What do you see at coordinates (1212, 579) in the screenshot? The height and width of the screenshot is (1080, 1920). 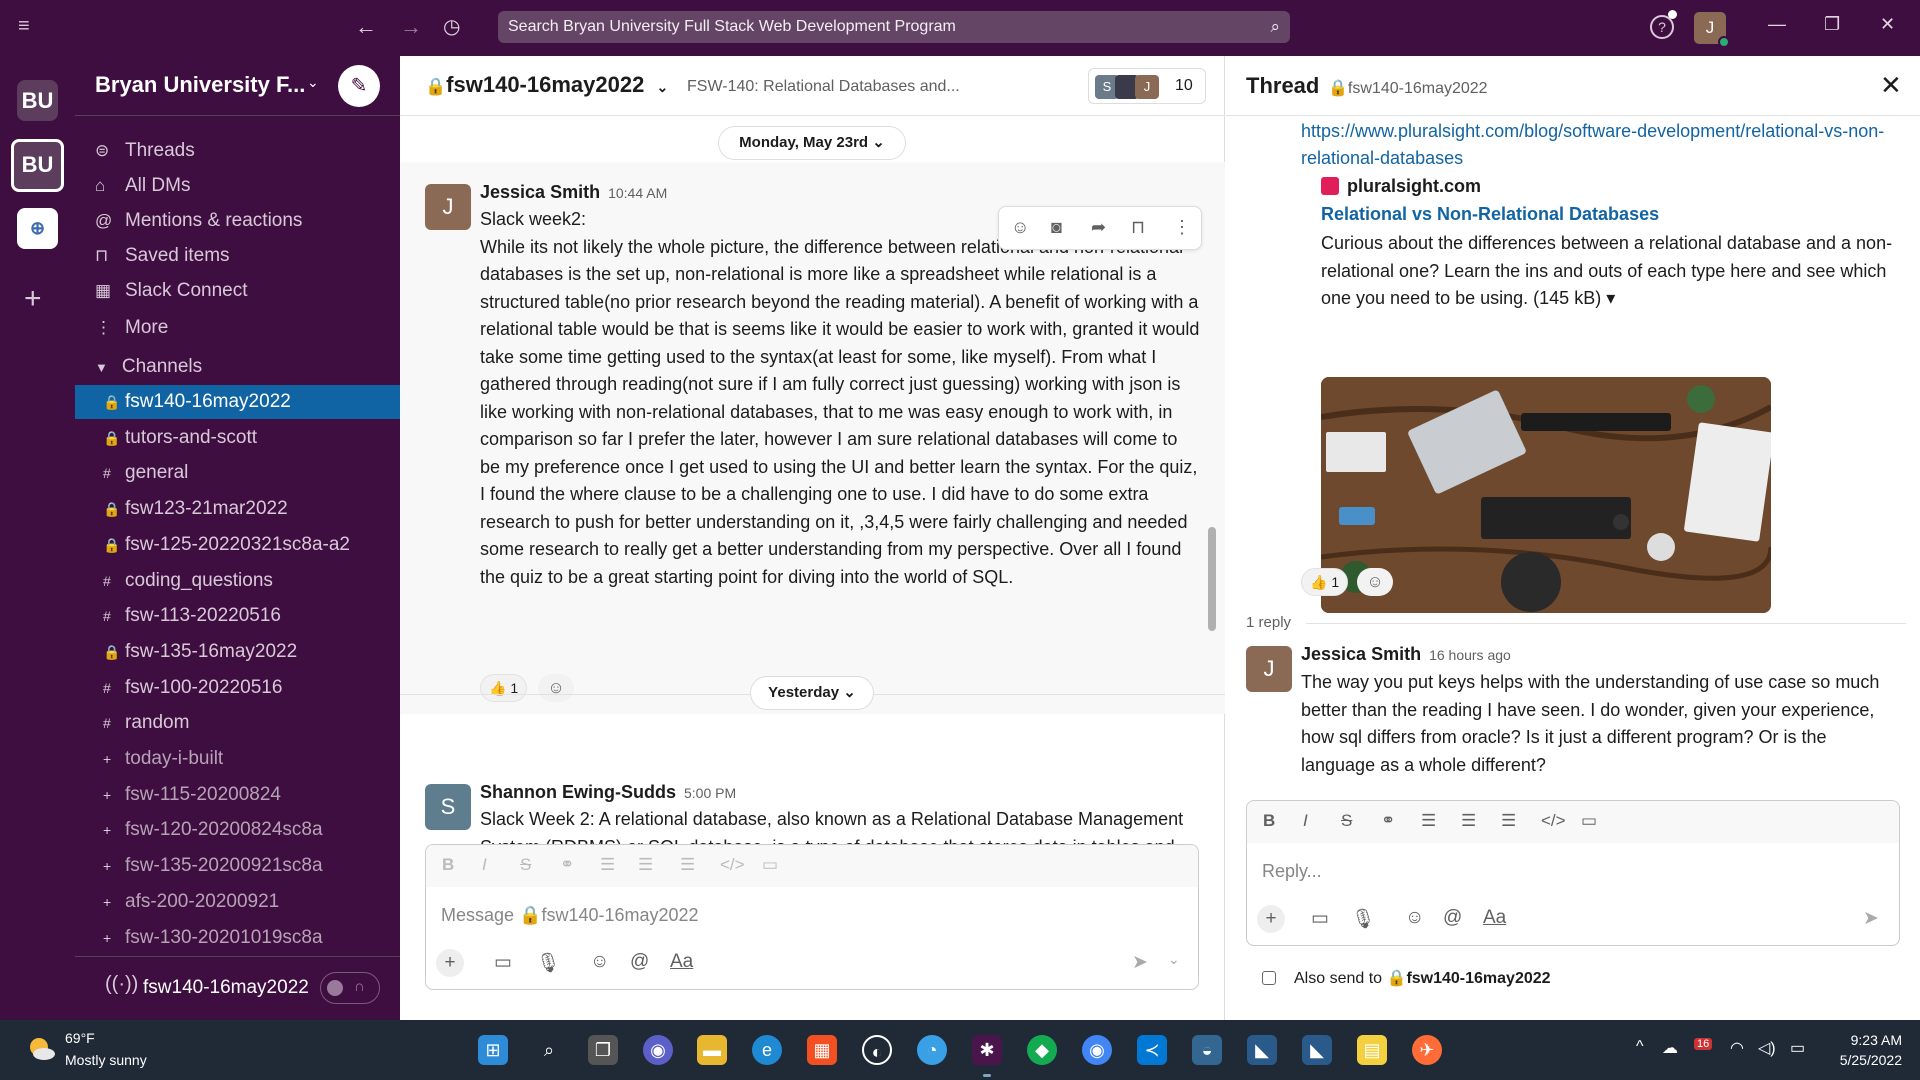 I see `scrollbar` at bounding box center [1212, 579].